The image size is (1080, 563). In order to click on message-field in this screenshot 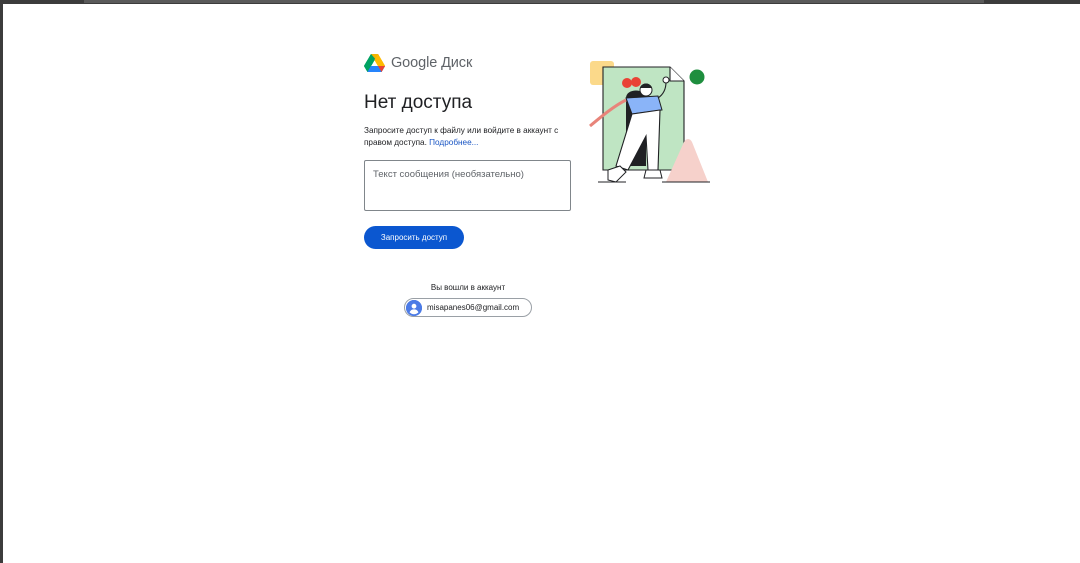, I will do `click(467, 185)`.